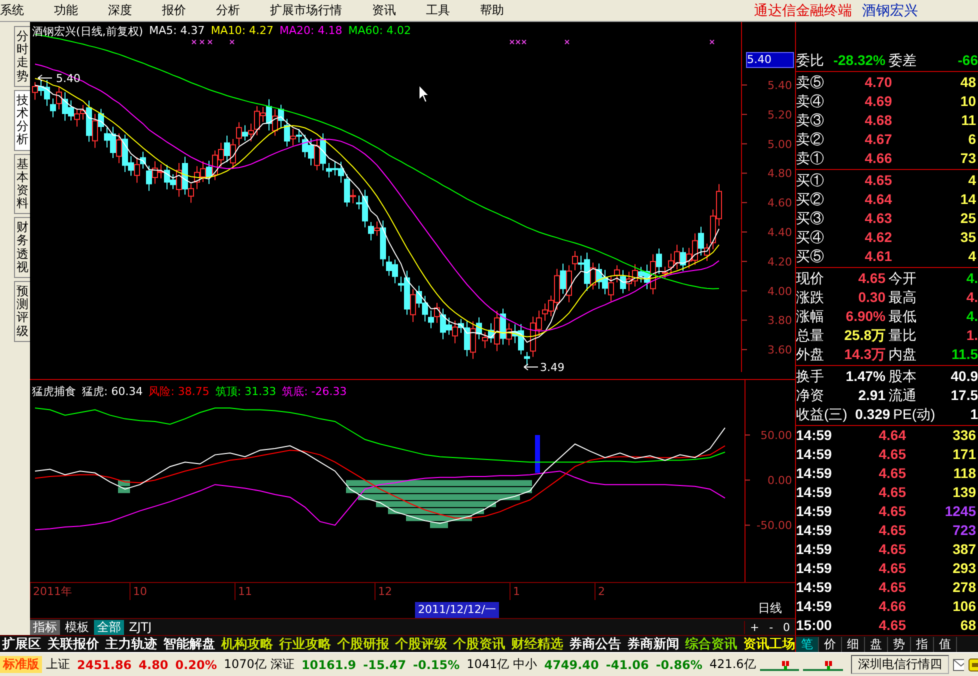  I want to click on menu-item: 帮助, so click(498, 10).